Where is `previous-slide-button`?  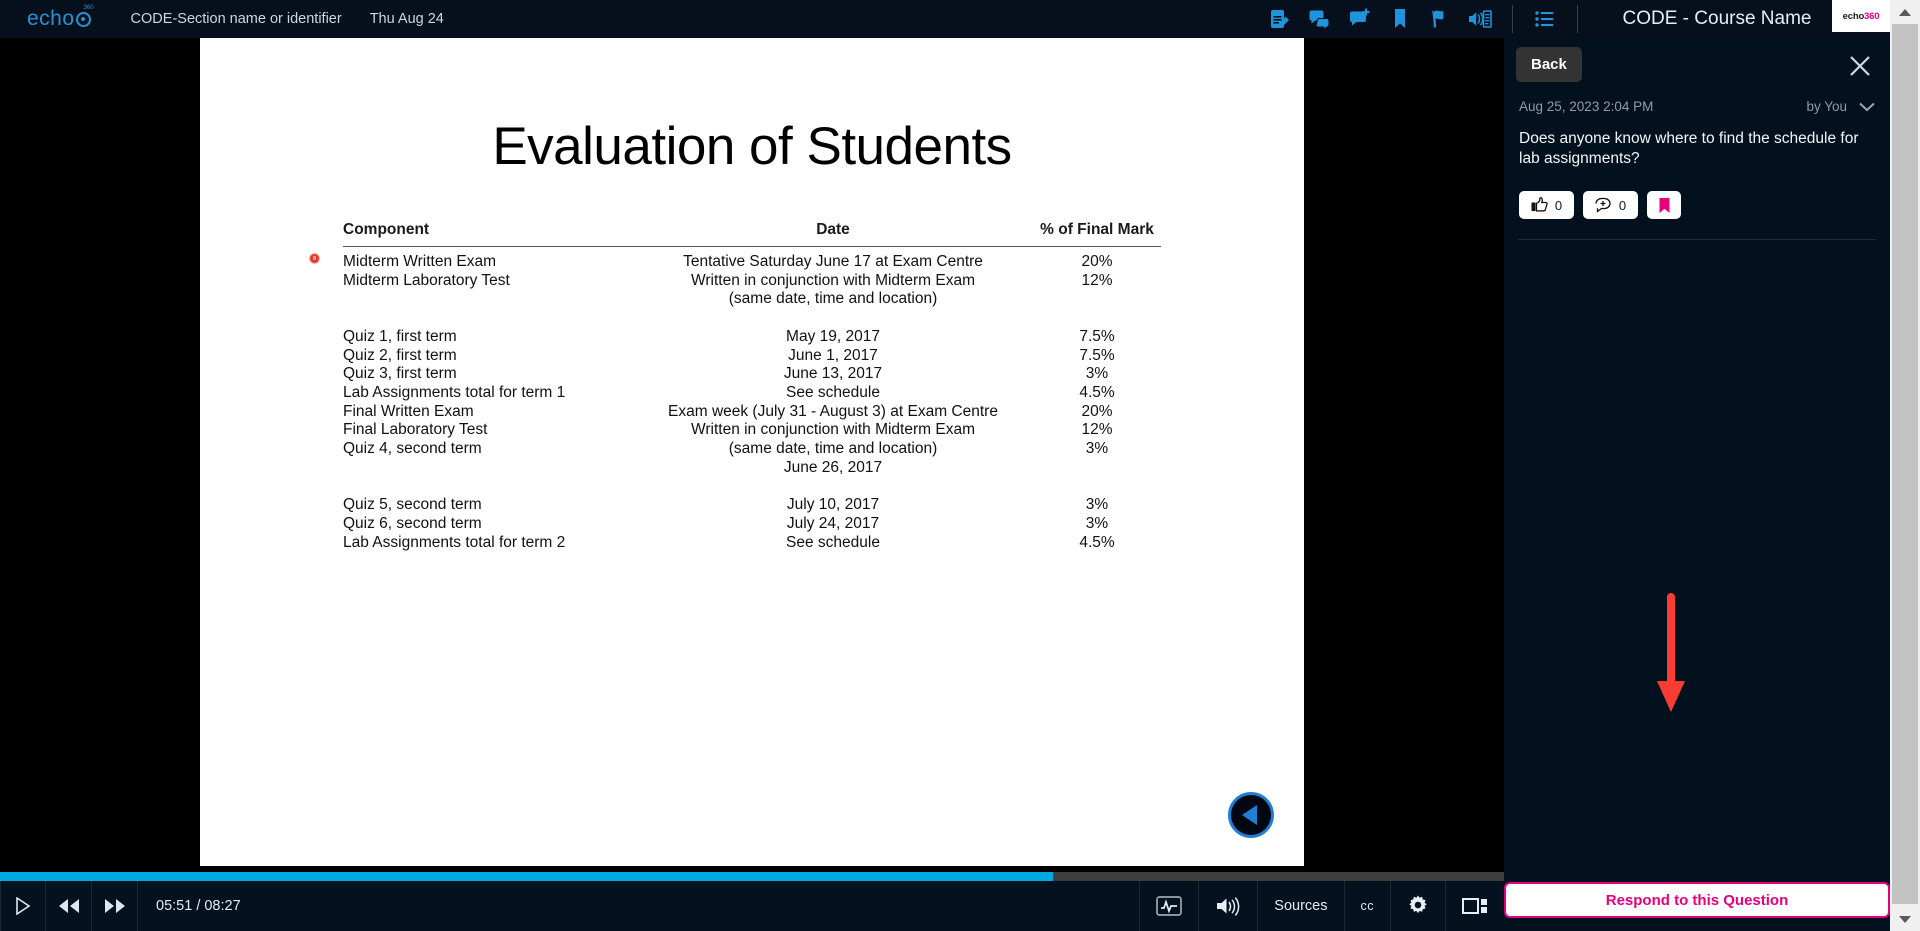 previous-slide-button is located at coordinates (1251, 815).